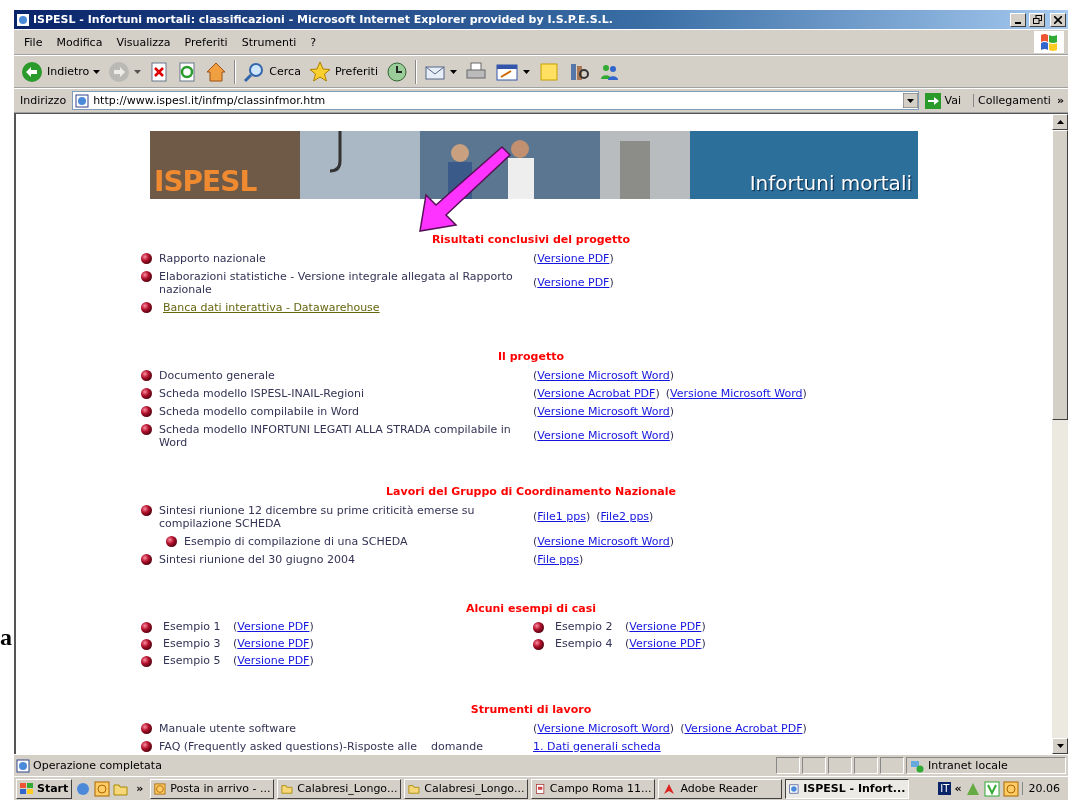 This screenshot has width=1068, height=800. I want to click on close-icon, so click(1058, 19).